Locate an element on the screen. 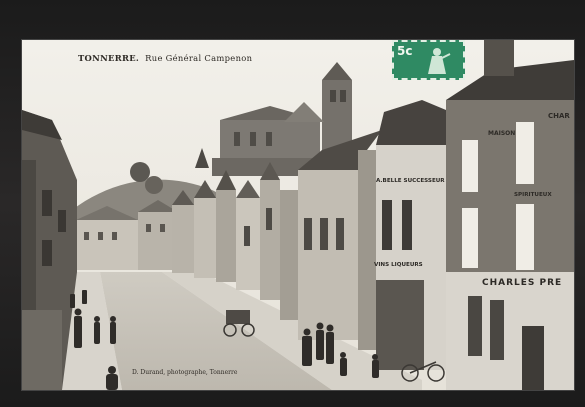 Image resolution: width=585 pixels, height=407 pixels. postage-stamp: 5c is located at coordinates (428, 60).